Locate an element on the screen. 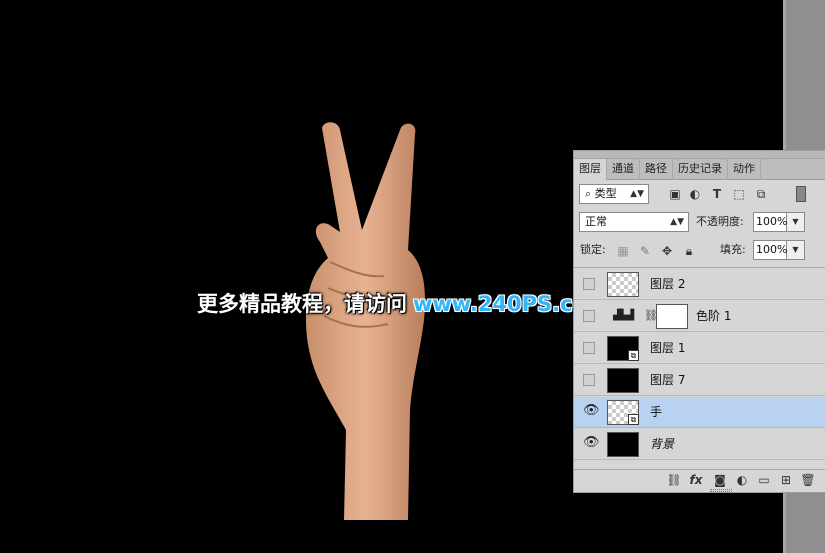 This screenshot has width=825, height=553. filter-kind-select: ⌕ 类型 ▲▼ is located at coordinates (614, 194).